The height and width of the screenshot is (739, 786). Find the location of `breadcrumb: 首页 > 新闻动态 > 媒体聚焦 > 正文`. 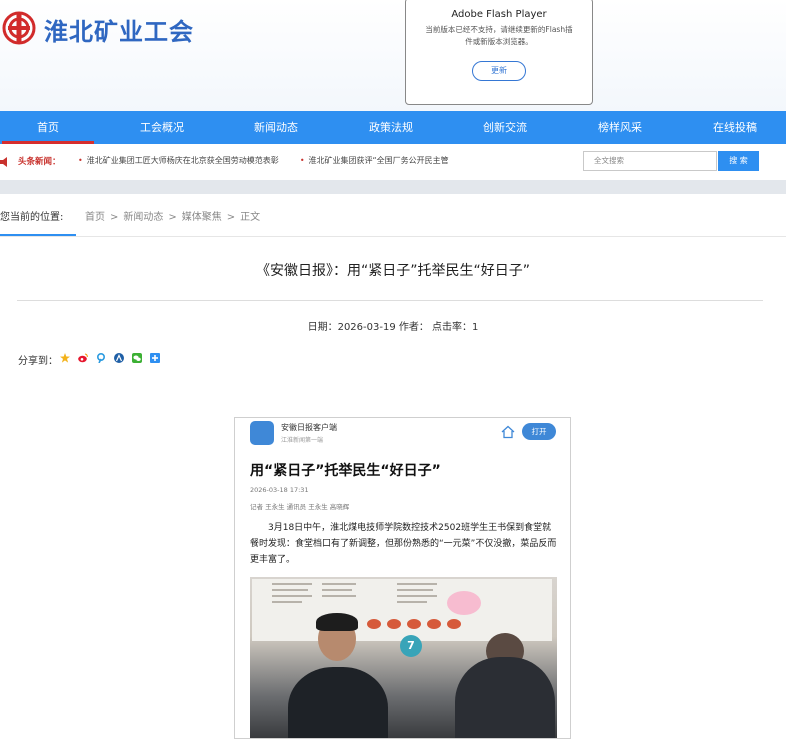

breadcrumb: 首页 > 新闻动态 > 媒体聚焦 > 正文 is located at coordinates (172, 215).